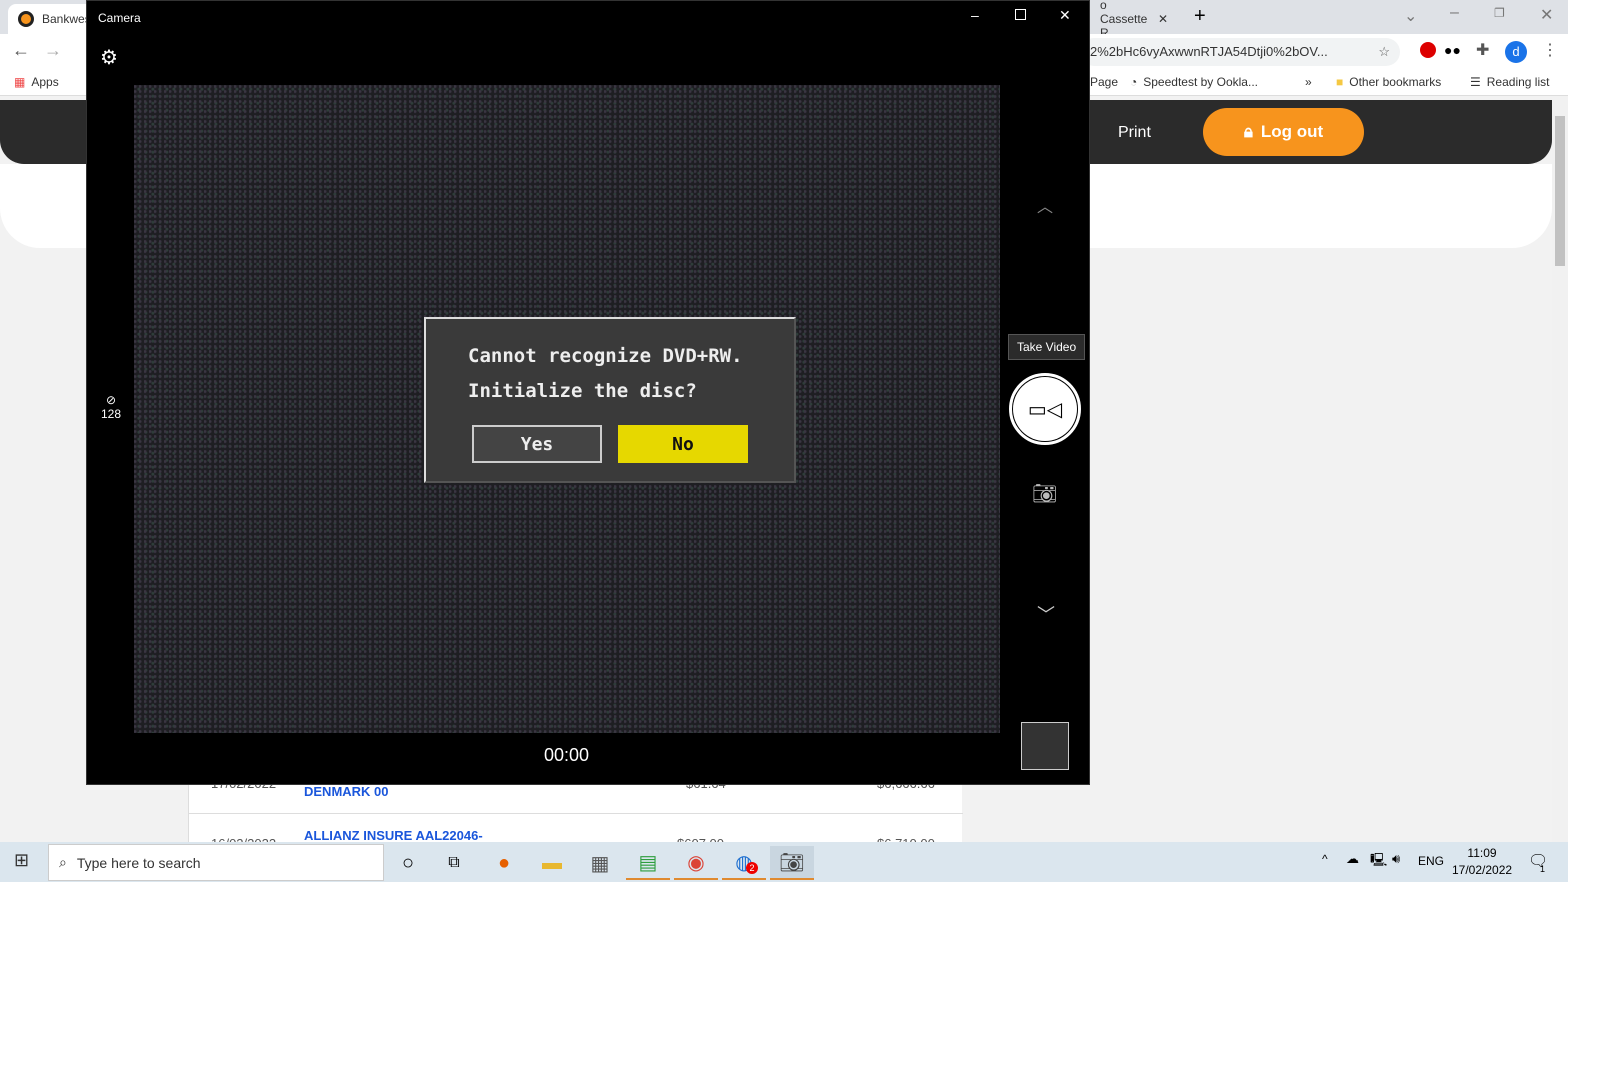 The image size is (1600, 1076). I want to click on notification-count: 1, so click(1543, 869).